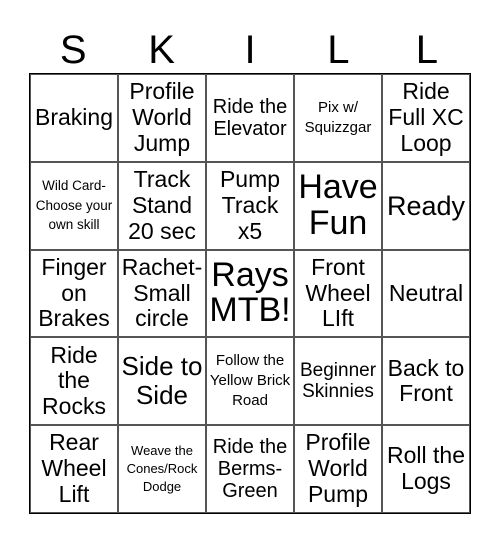 This screenshot has height=544, width=500. I want to click on bingo-cell: Wild Card- Choose your own skill, so click(74, 205).